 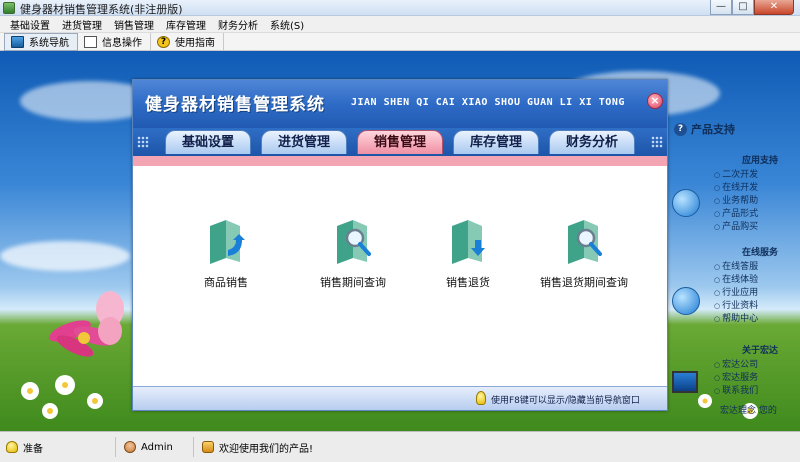 What do you see at coordinates (82, 24) in the screenshot?
I see `menu-purchase: 进货管理` at bounding box center [82, 24].